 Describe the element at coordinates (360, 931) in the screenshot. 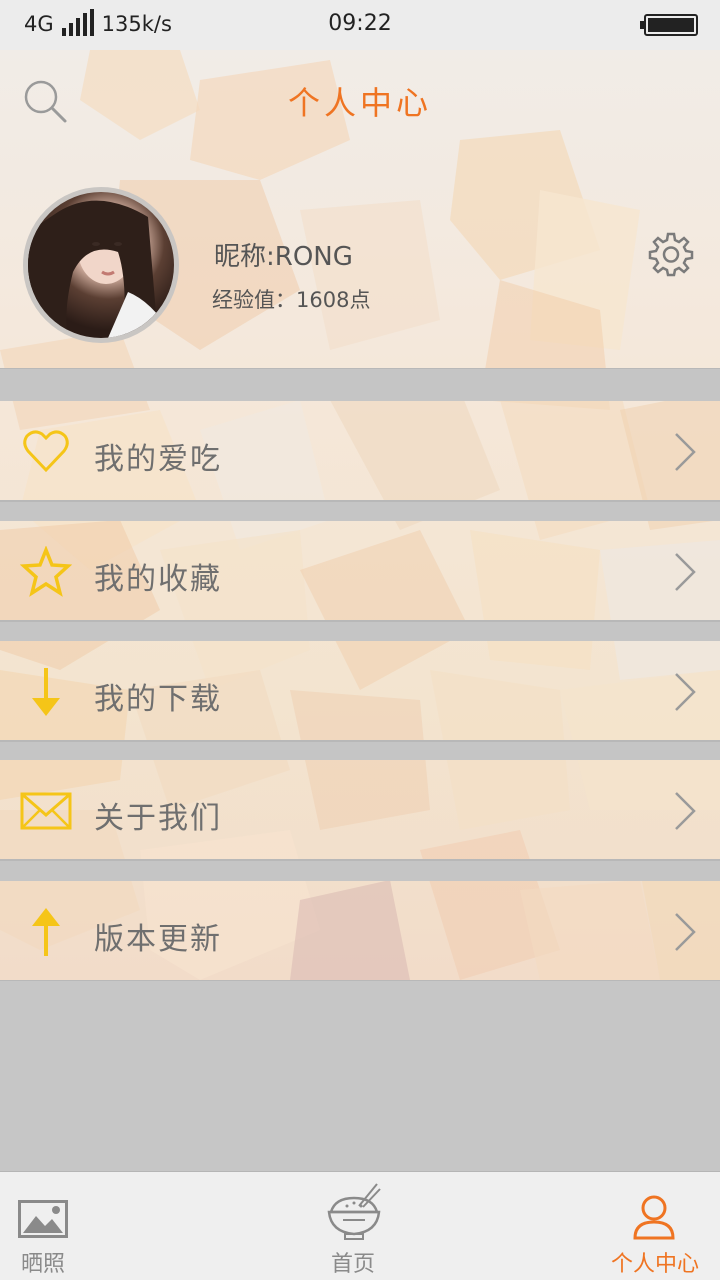

I see `menu-item-version-update: 版本更新` at that location.